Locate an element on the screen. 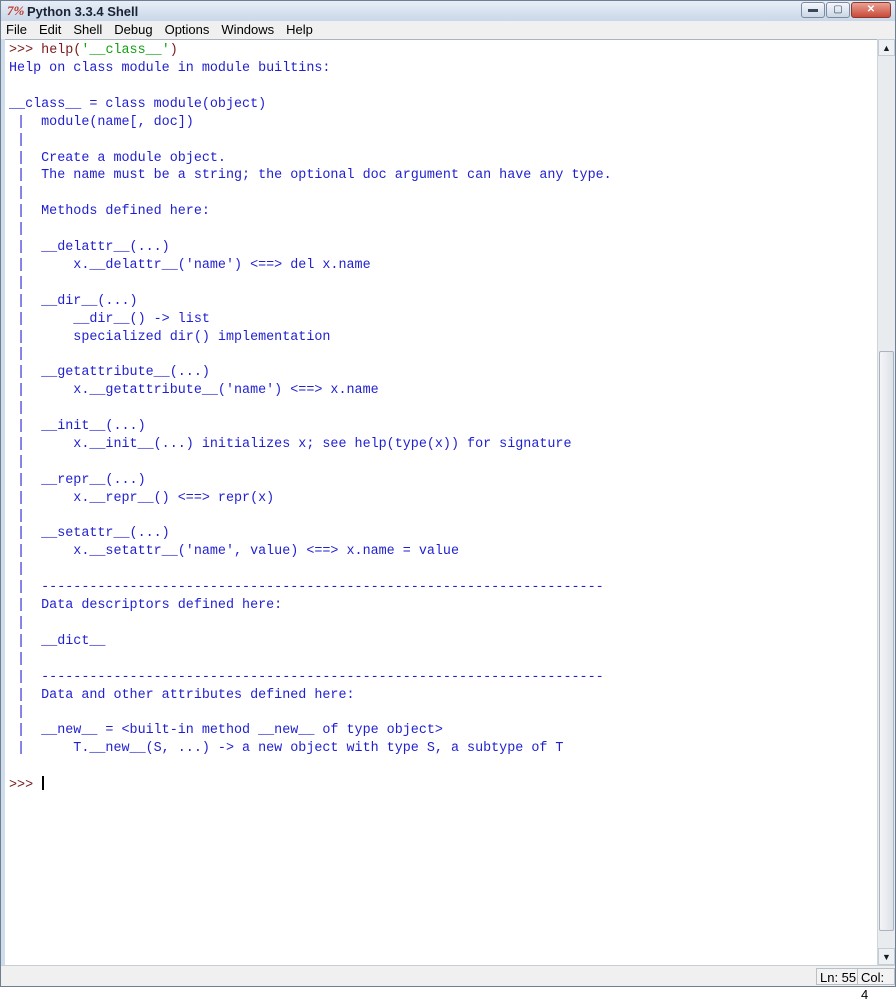  output-line: Help on class module in module builtins: is located at coordinates (170, 68).